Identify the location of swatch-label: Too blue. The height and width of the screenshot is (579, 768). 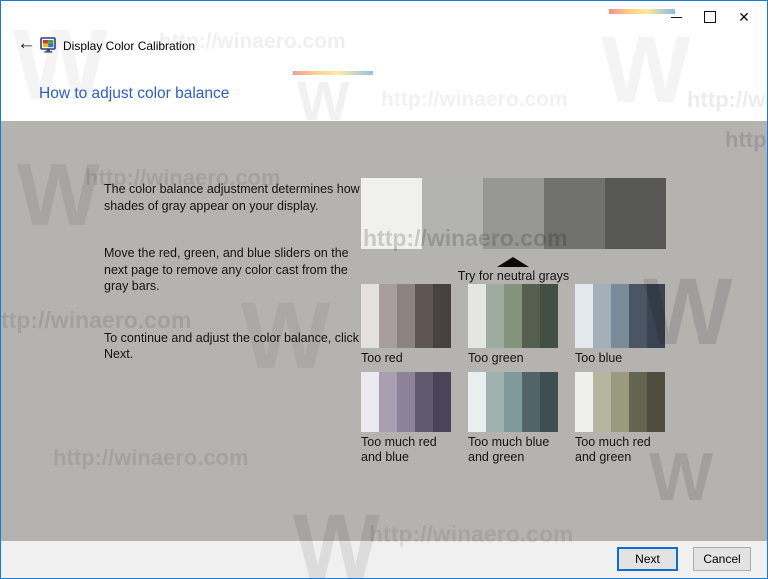
(599, 358).